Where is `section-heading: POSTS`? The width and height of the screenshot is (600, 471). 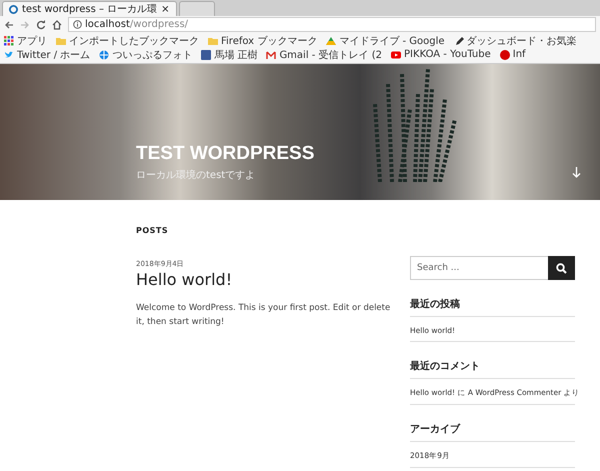 section-heading: POSTS is located at coordinates (153, 230).